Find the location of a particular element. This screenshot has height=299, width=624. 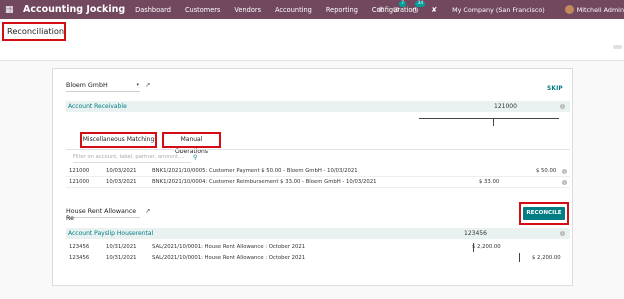

row-debit: $ 33.00 is located at coordinates (489, 182).